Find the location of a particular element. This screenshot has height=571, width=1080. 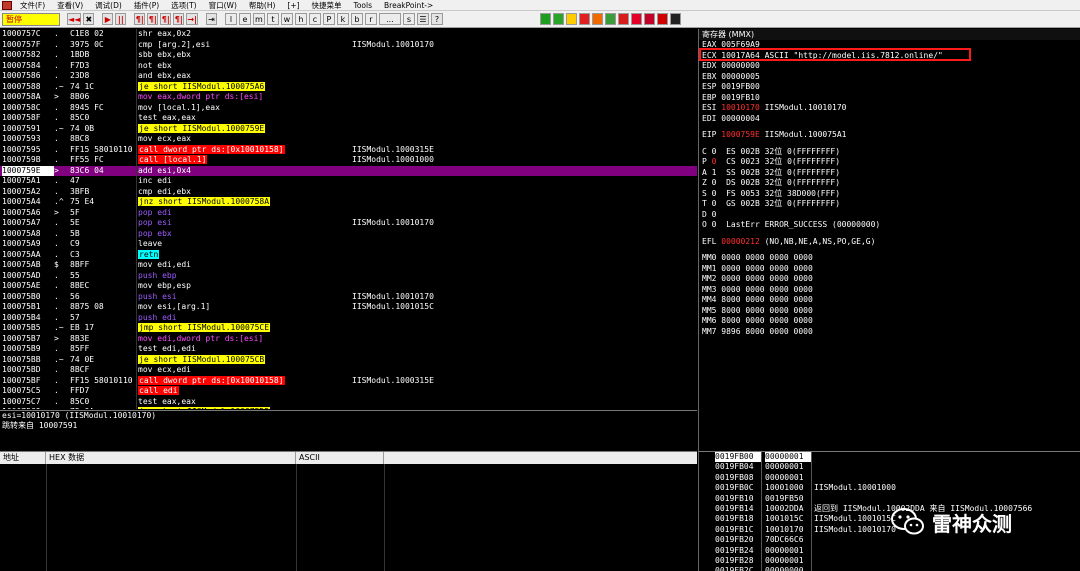

register-row: EIP 1000759E IISModul.100075A1 is located at coordinates (889, 135).